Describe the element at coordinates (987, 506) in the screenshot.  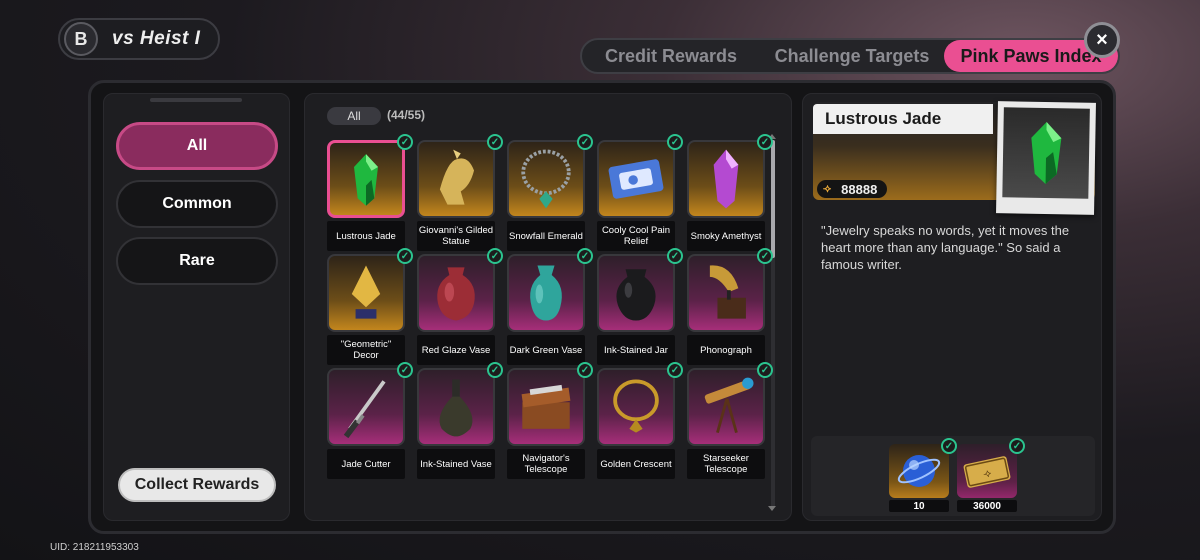
I see `reward-qty: 36000` at that location.